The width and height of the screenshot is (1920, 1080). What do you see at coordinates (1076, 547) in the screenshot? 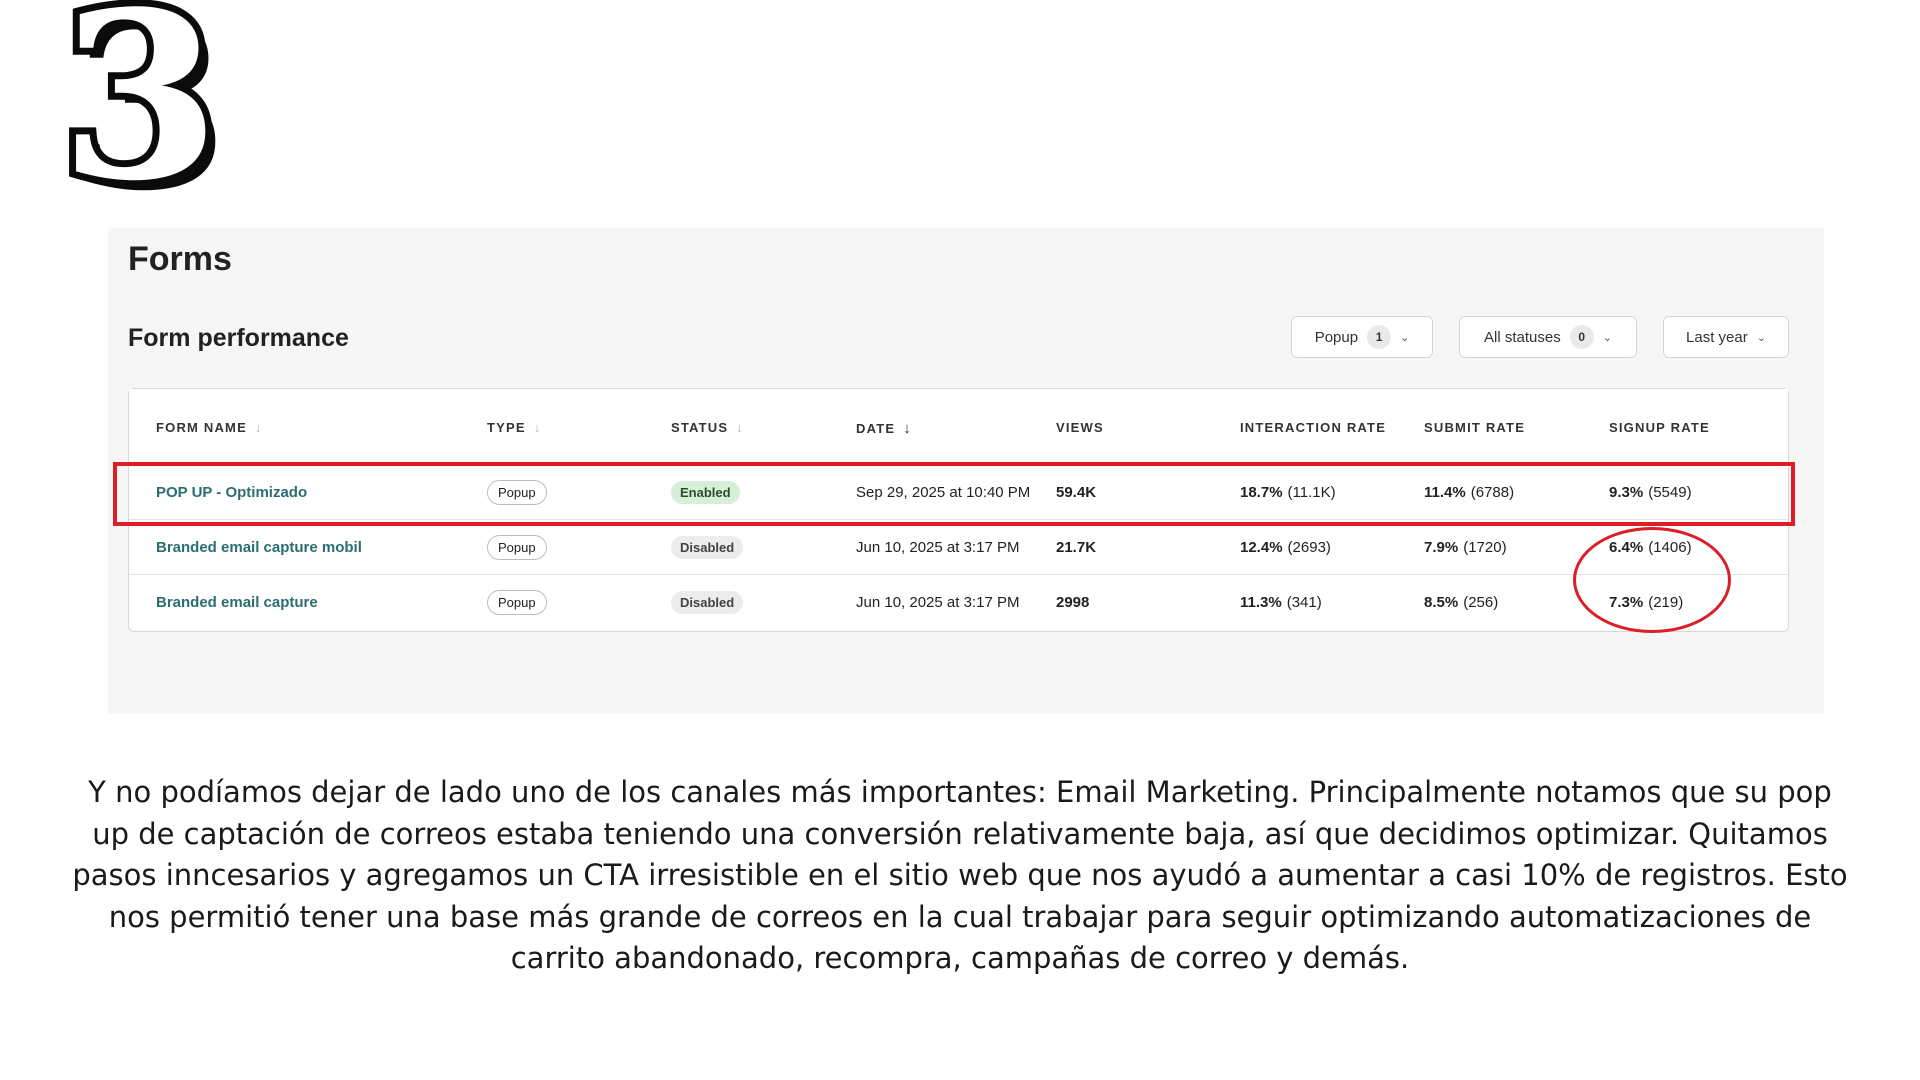
I see `views-value: 21.7K` at bounding box center [1076, 547].